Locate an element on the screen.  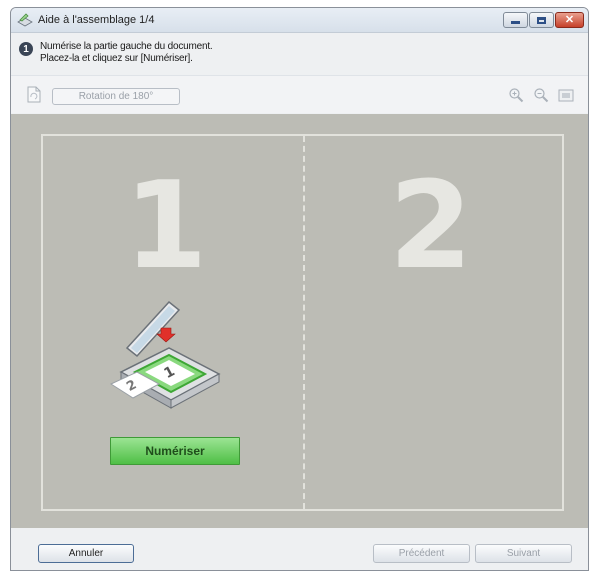
cancel-button: Annuler is located at coordinates (86, 553).